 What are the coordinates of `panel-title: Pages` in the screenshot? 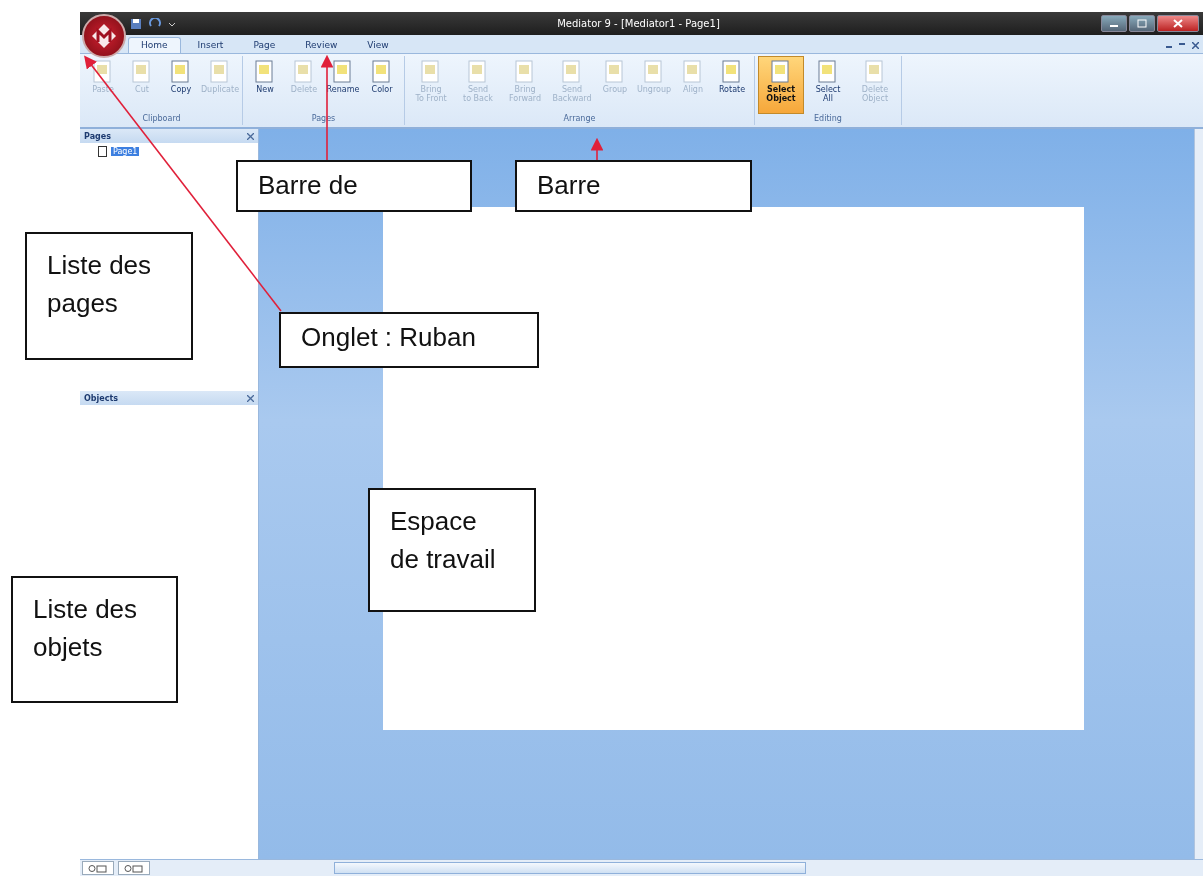 It's located at (97, 136).